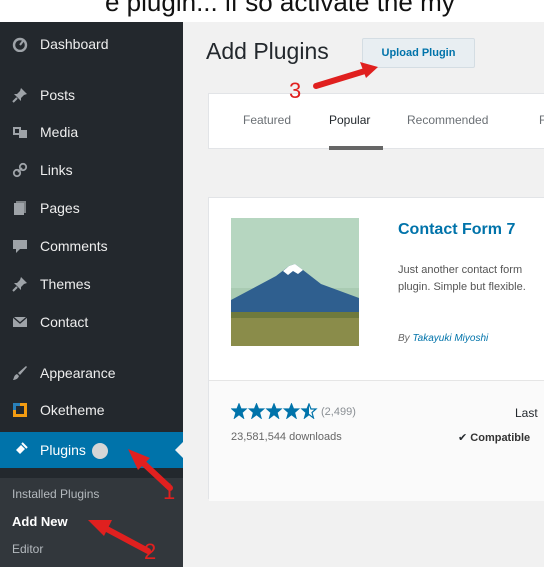 Image resolution: width=544 pixels, height=567 pixels. Describe the element at coordinates (349, 120) in the screenshot. I see `tab-popular: Popular` at that location.